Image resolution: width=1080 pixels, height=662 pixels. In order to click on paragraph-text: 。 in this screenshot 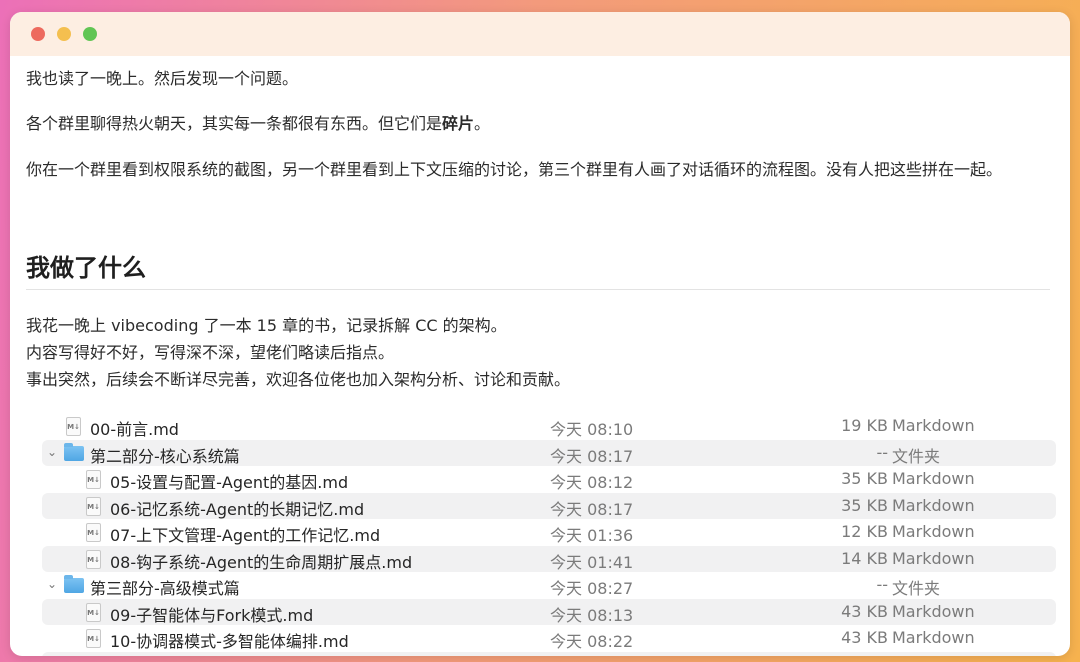, I will do `click(482, 123)`.